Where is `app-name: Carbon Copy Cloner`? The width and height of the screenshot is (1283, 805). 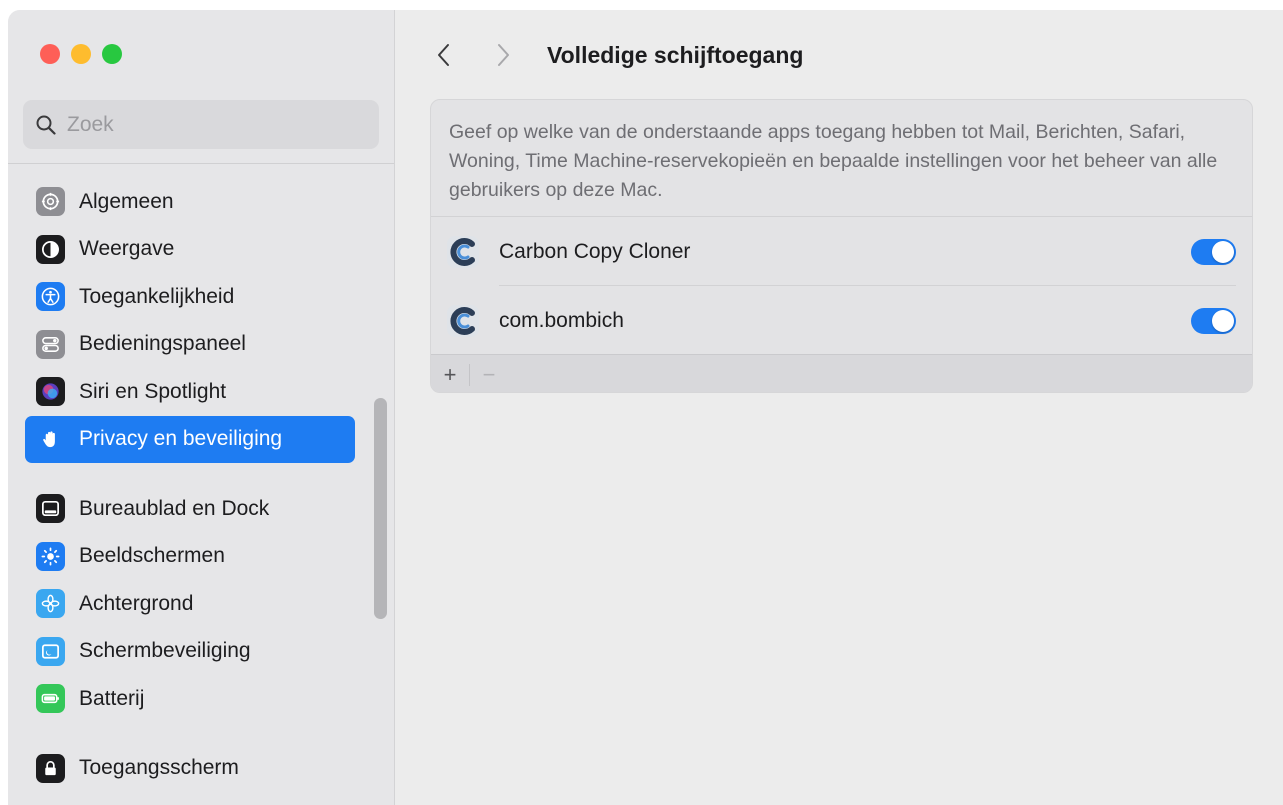 app-name: Carbon Copy Cloner is located at coordinates (595, 251).